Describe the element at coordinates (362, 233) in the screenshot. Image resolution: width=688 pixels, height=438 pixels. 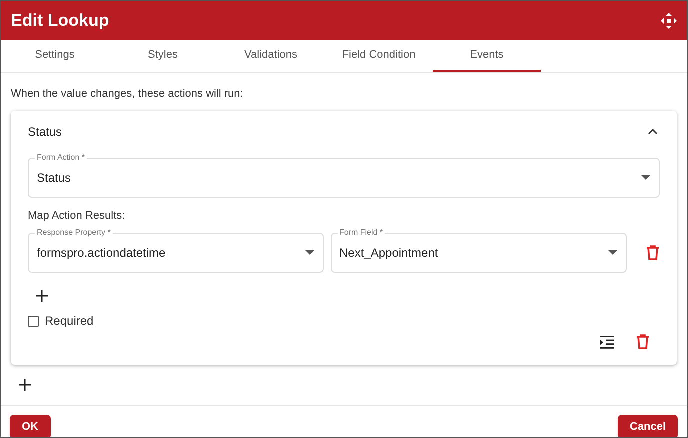
I see `field-label: Form Field *` at that location.